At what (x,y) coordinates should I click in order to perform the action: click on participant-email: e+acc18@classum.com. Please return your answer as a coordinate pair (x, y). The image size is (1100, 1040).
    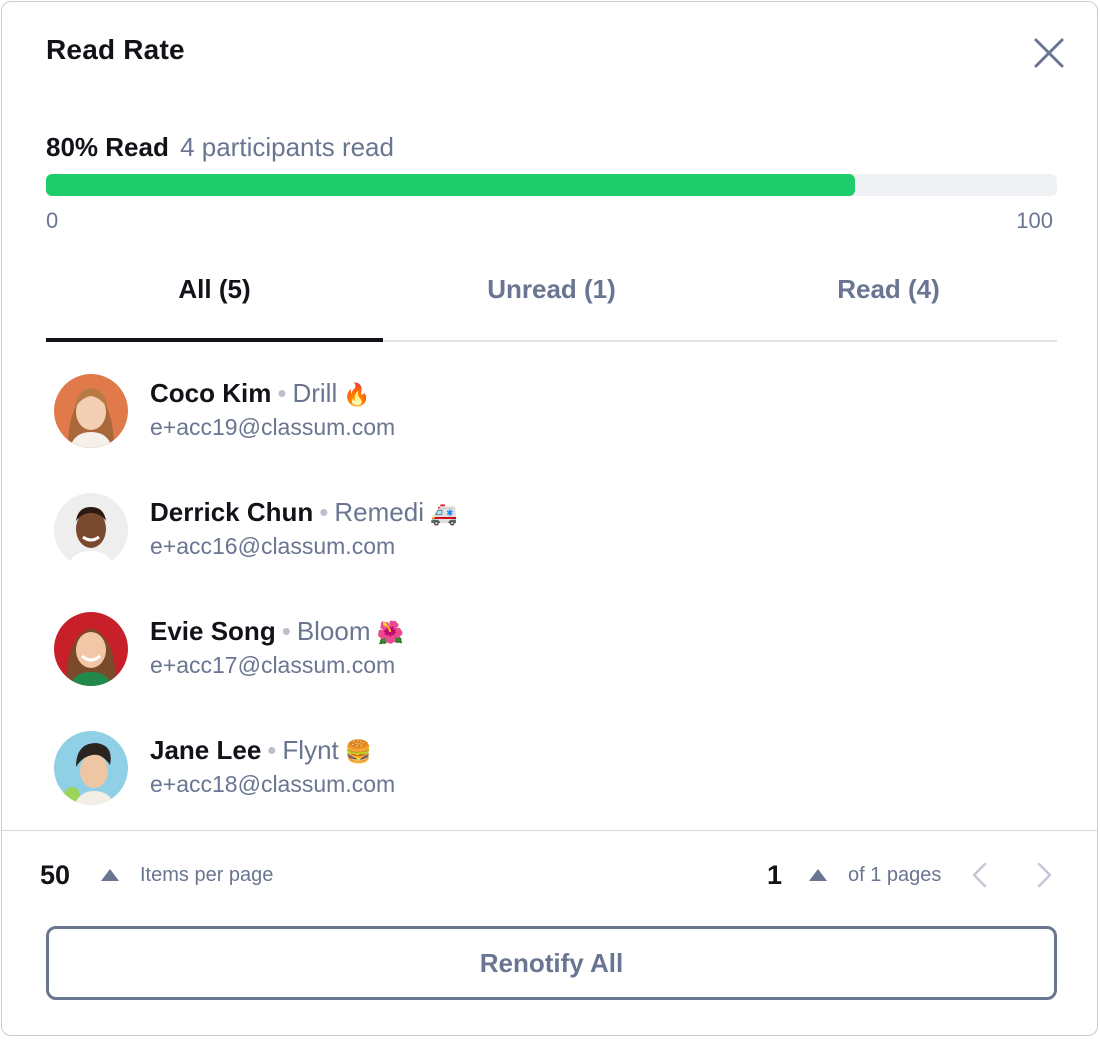
    Looking at the image, I should click on (273, 784).